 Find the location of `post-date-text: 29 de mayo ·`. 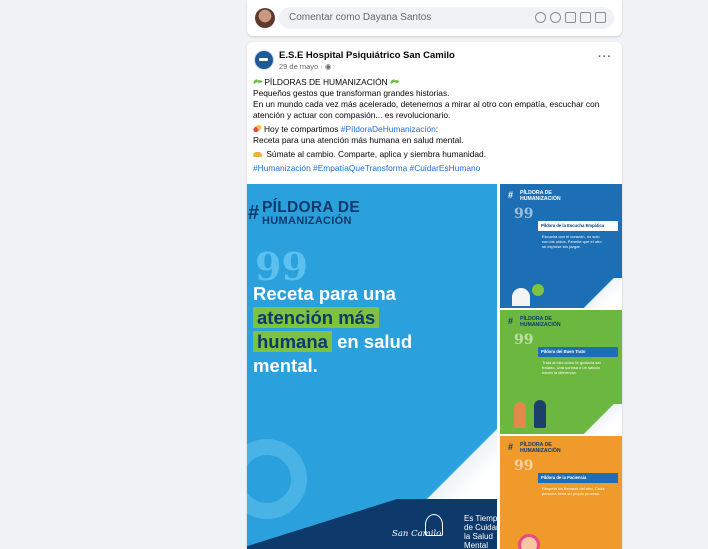

post-date-text: 29 de mayo · is located at coordinates (302, 66).